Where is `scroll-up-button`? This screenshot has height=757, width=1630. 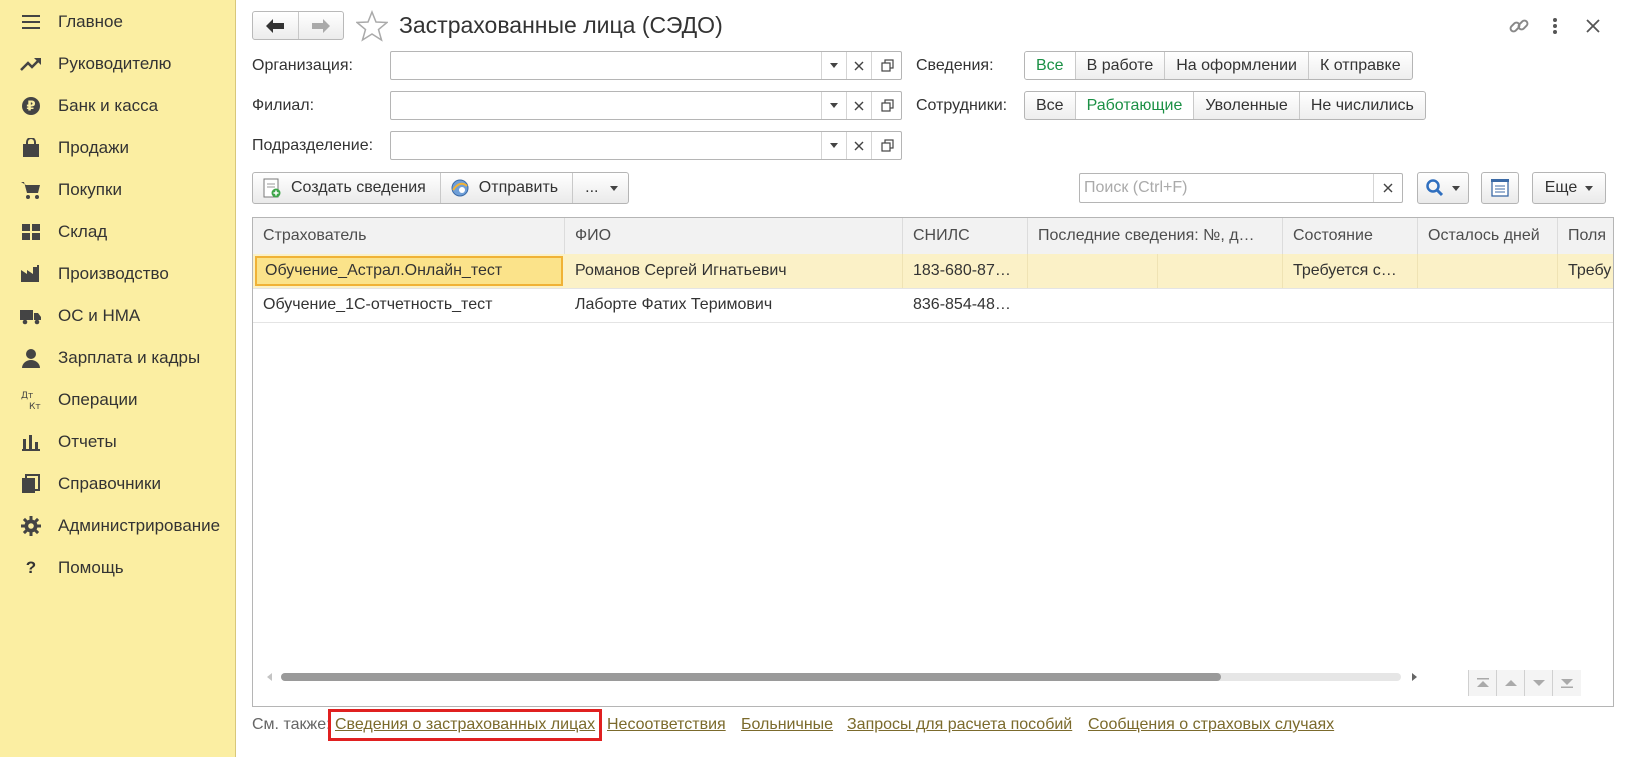 scroll-up-button is located at coordinates (1510, 683).